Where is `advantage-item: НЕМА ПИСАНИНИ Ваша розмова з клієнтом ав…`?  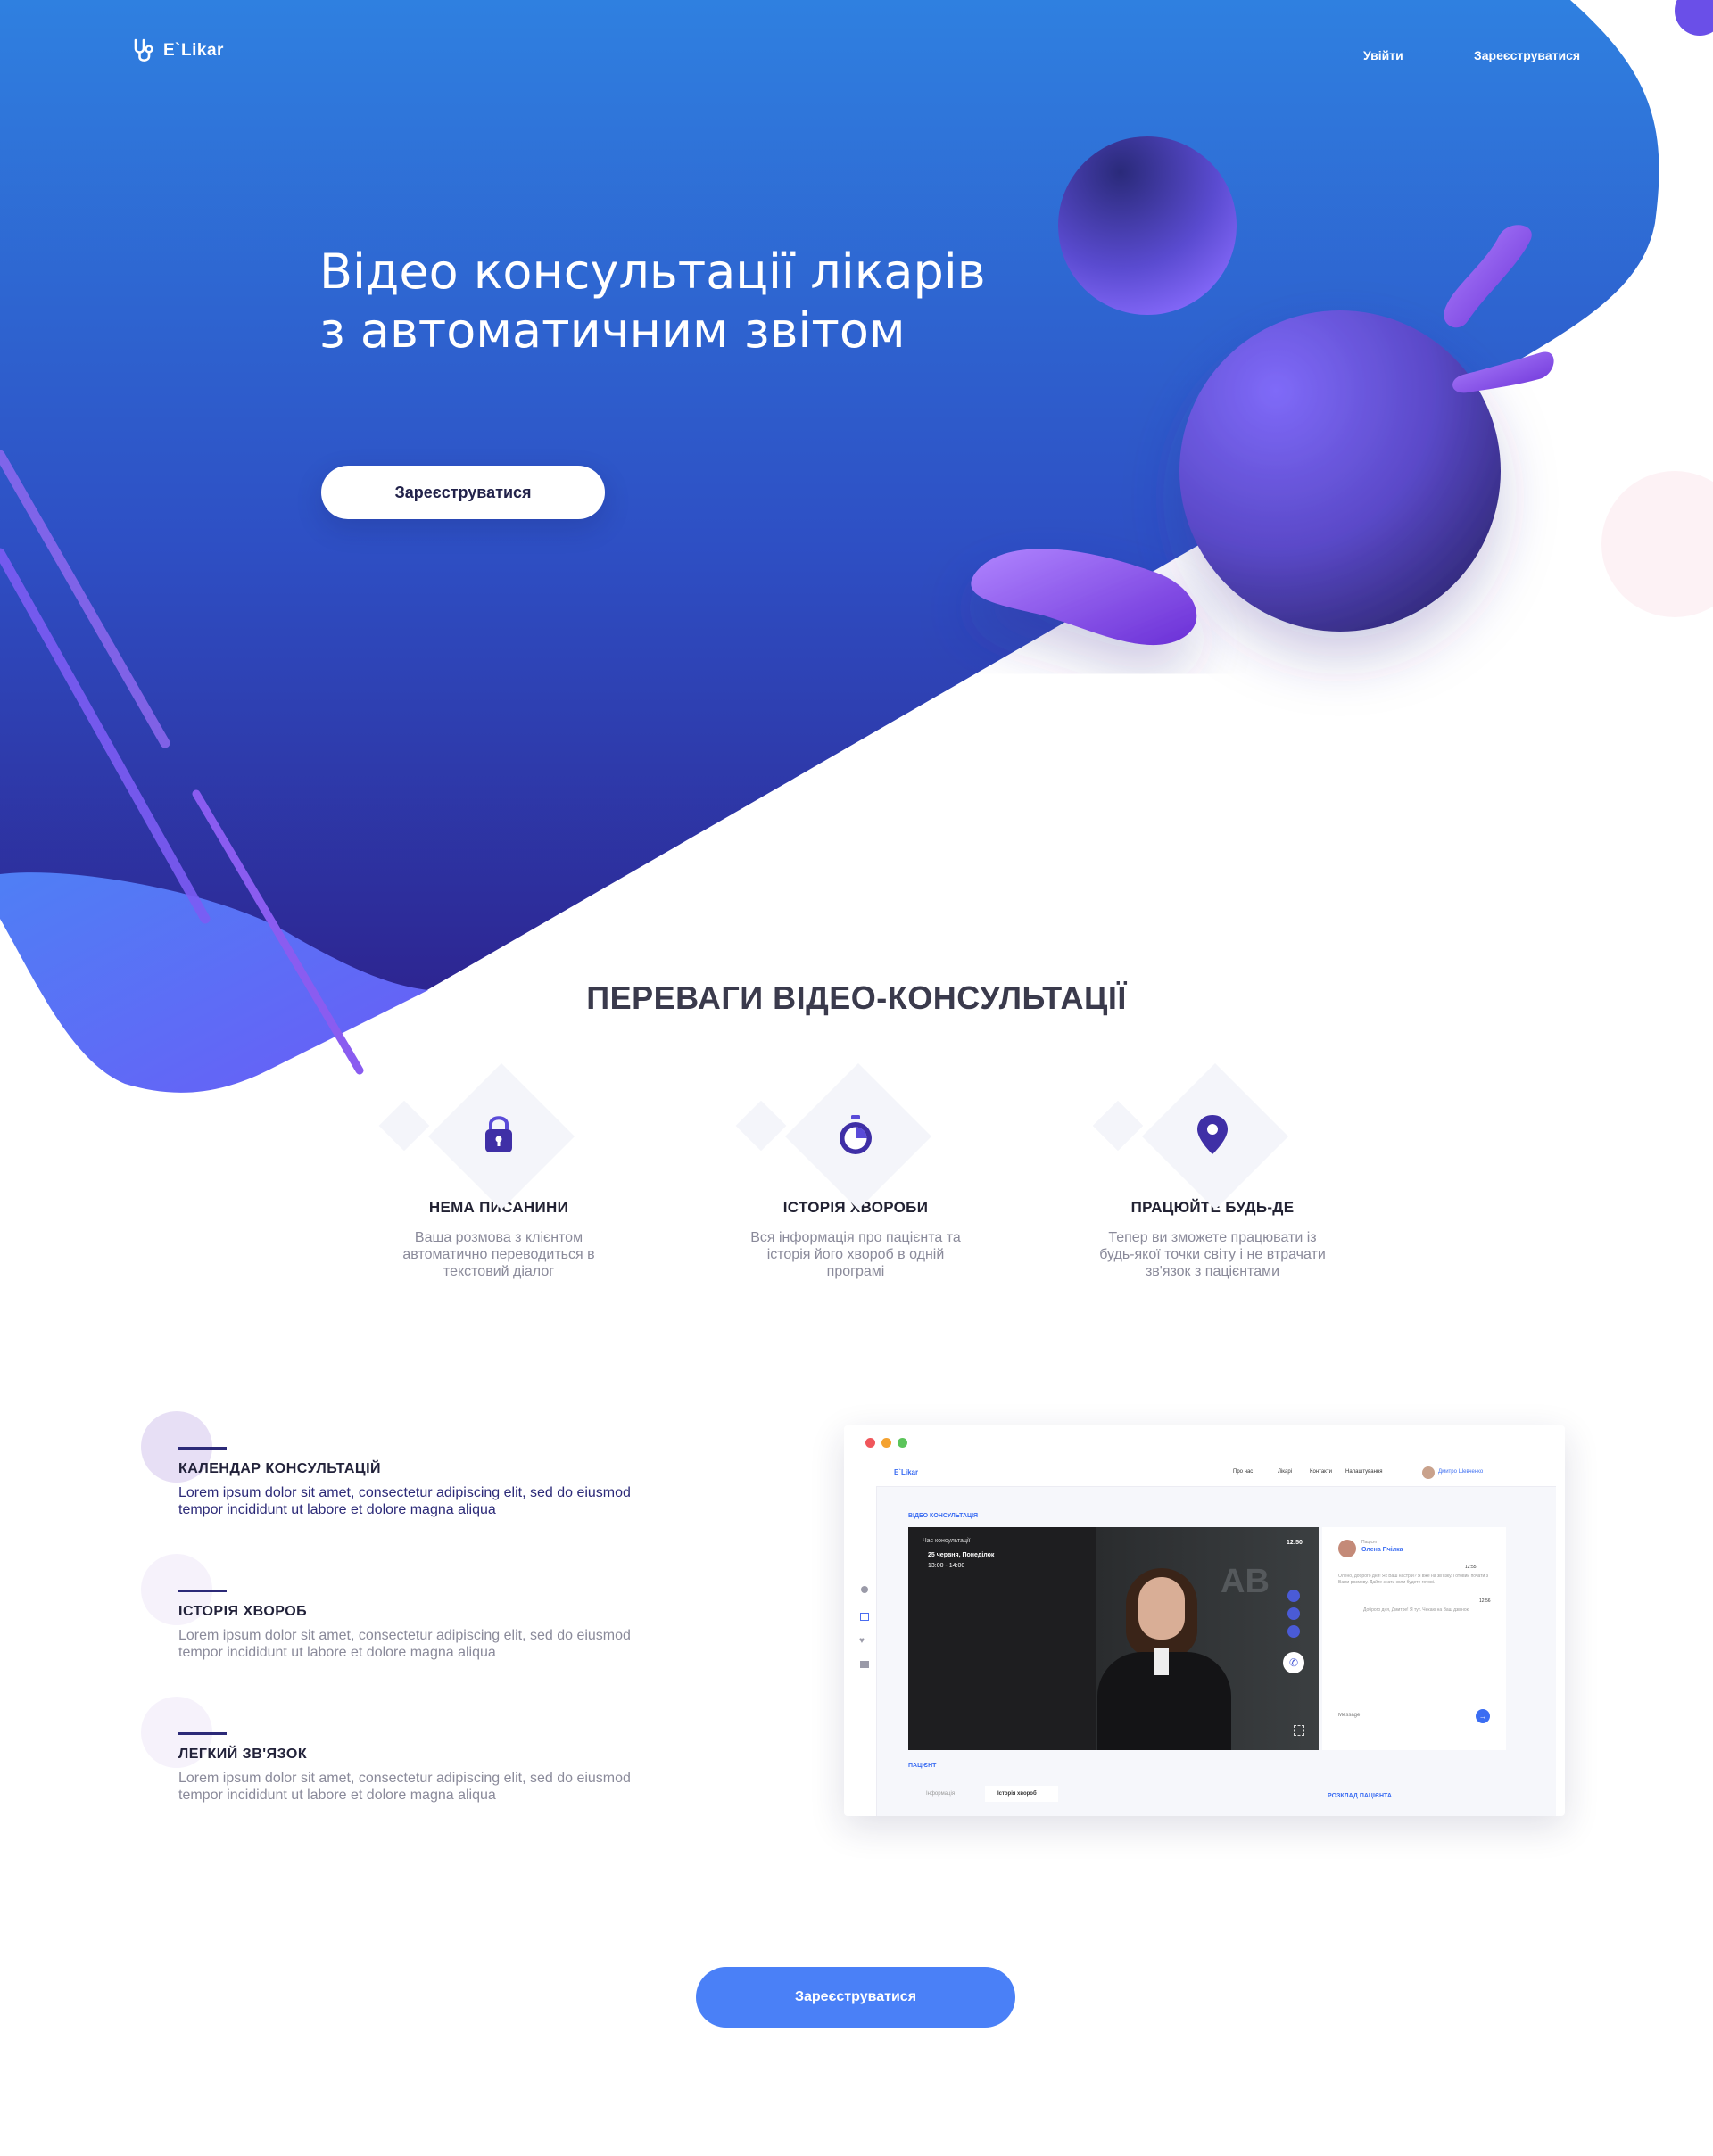 advantage-item: НЕМА ПИСАНИНИ Ваша розмова з клієнтом ав… is located at coordinates (499, 1171).